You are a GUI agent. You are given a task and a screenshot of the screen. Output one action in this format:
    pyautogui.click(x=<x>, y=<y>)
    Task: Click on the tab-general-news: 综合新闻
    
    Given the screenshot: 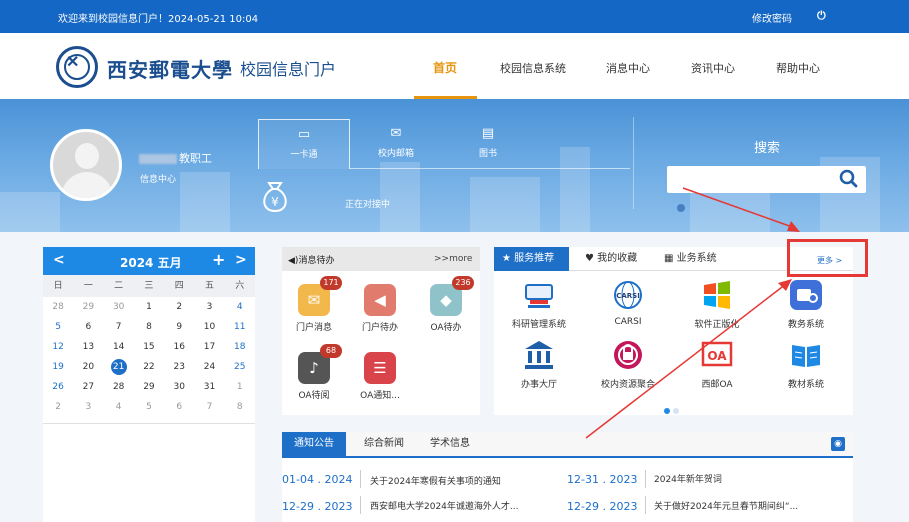 What is the action you would take?
    pyautogui.click(x=384, y=444)
    